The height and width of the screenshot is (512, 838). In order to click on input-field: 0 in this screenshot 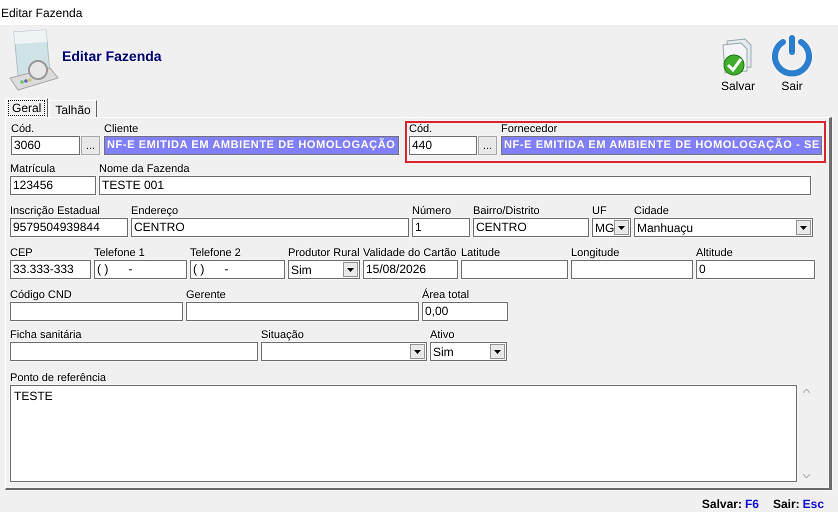, I will do `click(755, 269)`.